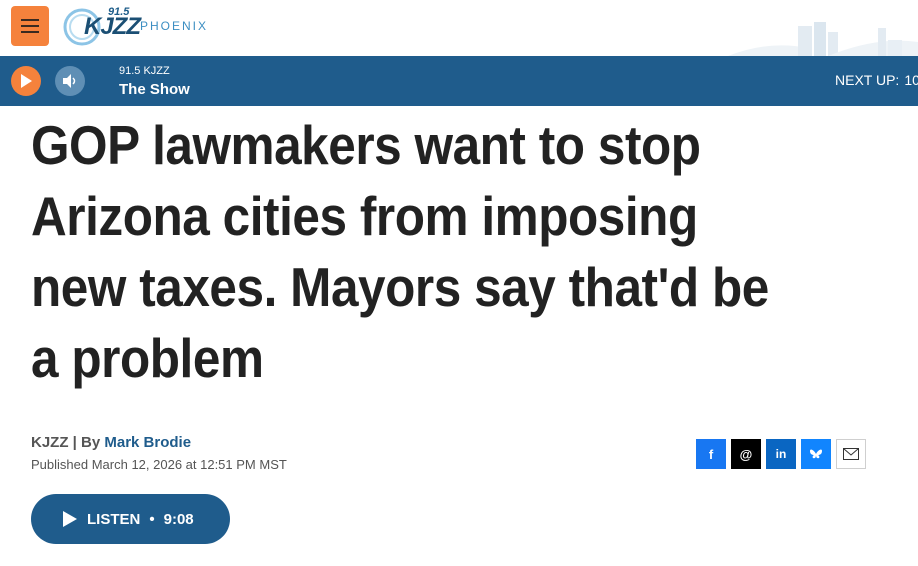 The width and height of the screenshot is (918, 566). What do you see at coordinates (823, 39) in the screenshot?
I see `skyline-decoration` at bounding box center [823, 39].